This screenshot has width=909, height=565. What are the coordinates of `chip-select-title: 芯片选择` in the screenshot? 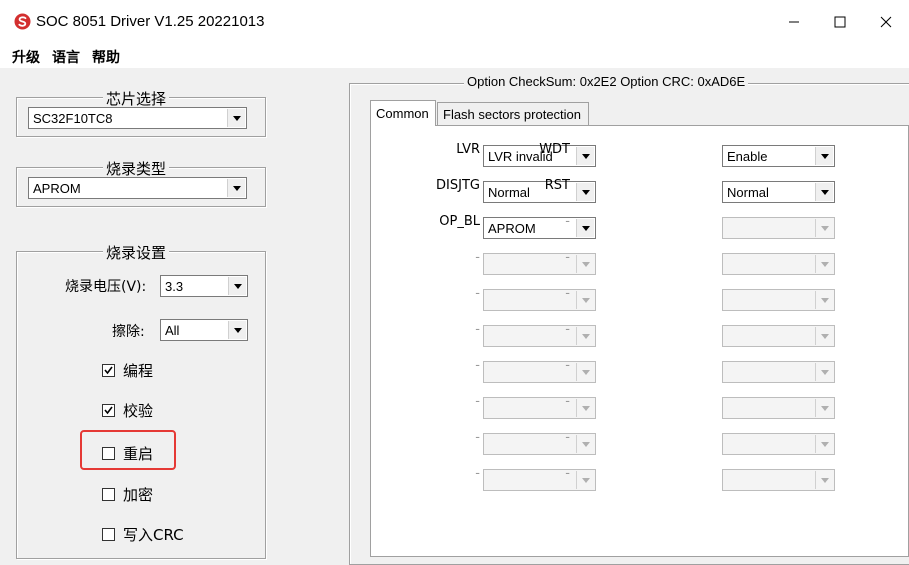 It's located at (136, 98).